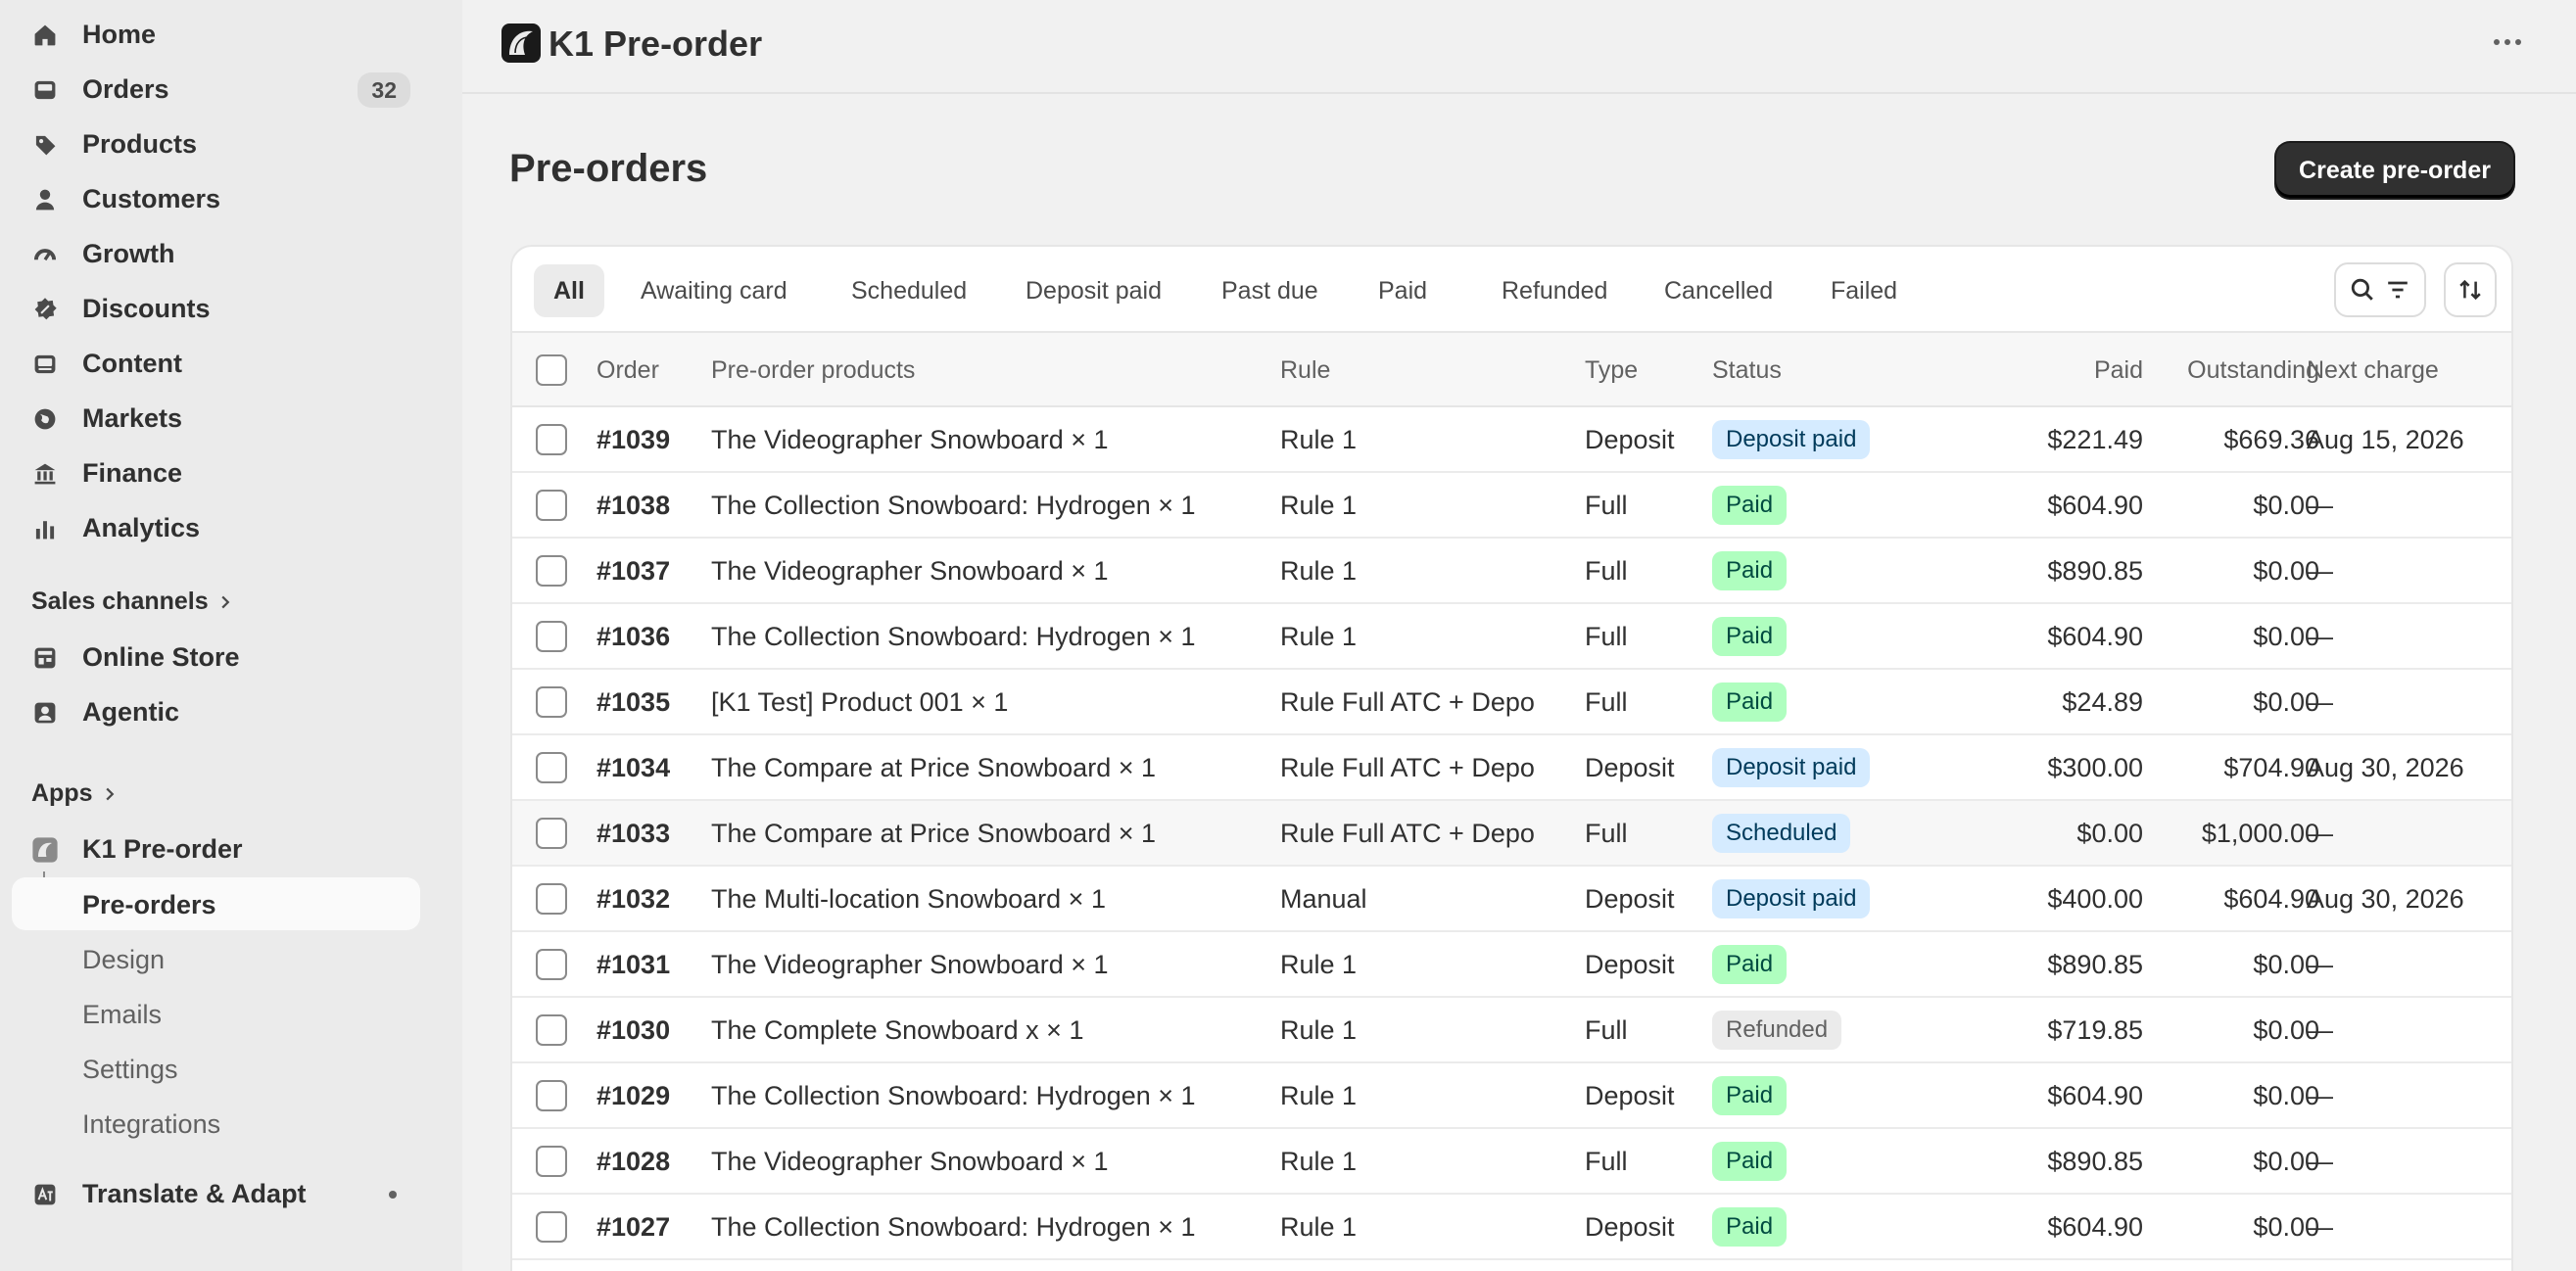 The image size is (2576, 1271). What do you see at coordinates (132, 472) in the screenshot?
I see `sidebar-item-label: Finance` at bounding box center [132, 472].